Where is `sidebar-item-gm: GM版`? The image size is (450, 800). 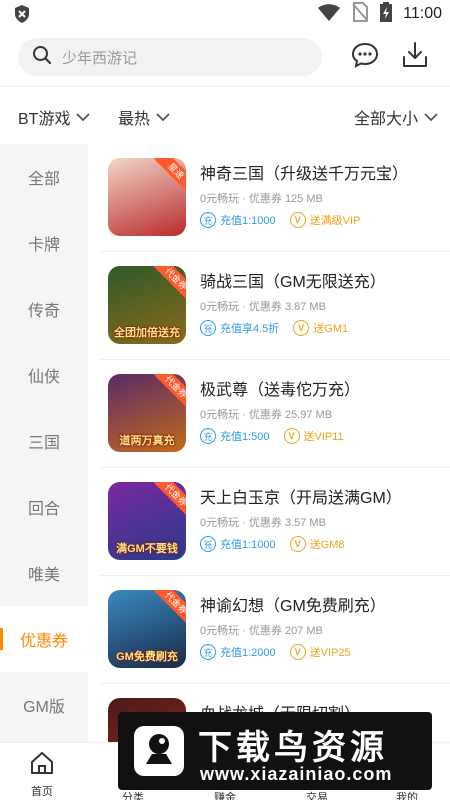
sidebar-item-gm: GM版 is located at coordinates (44, 705).